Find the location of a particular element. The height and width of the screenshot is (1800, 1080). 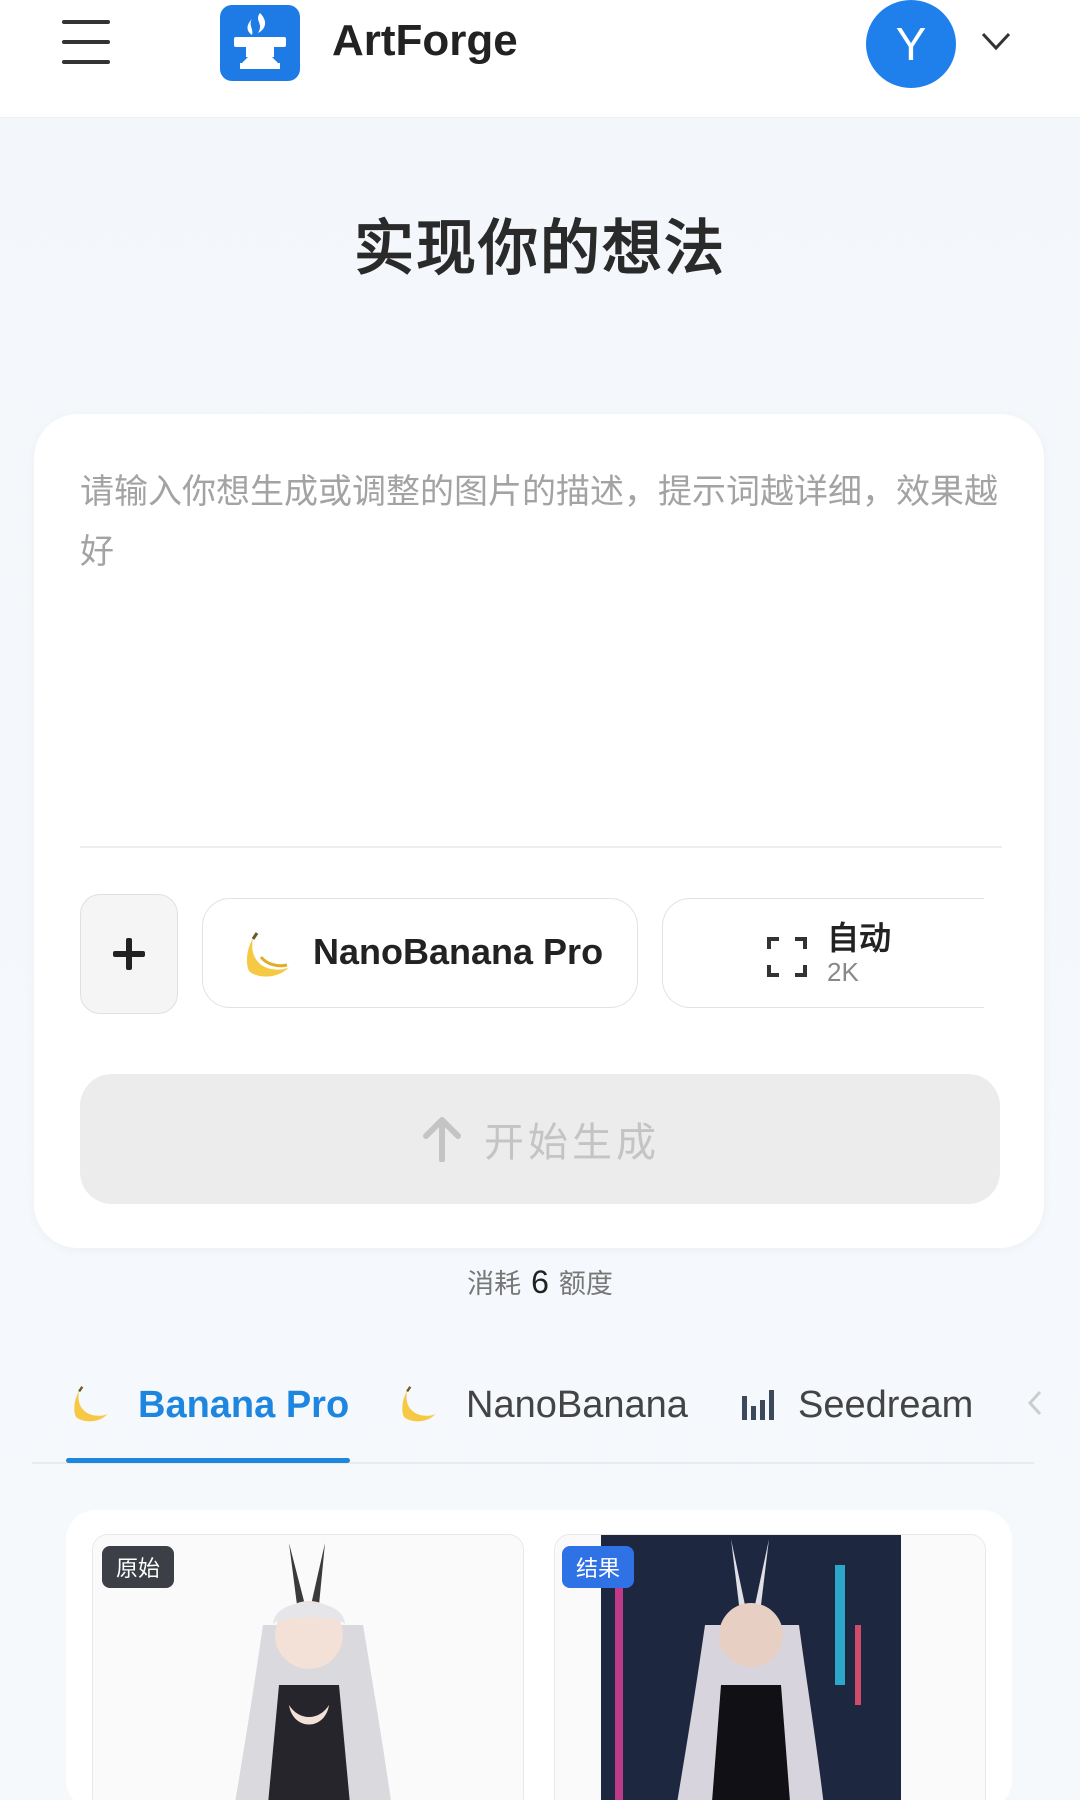

divider is located at coordinates (541, 847).